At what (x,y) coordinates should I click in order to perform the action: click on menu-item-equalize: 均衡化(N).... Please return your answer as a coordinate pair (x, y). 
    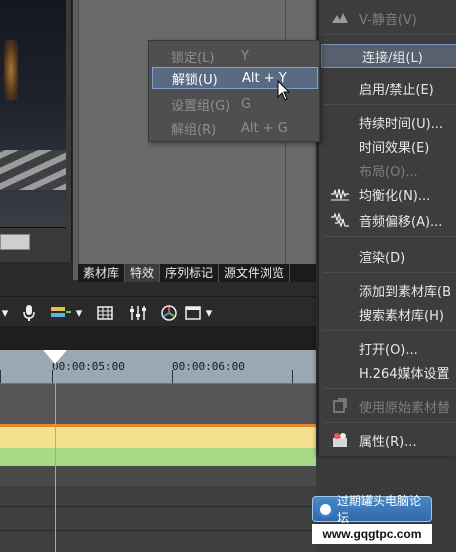
    Looking at the image, I should click on (387, 194).